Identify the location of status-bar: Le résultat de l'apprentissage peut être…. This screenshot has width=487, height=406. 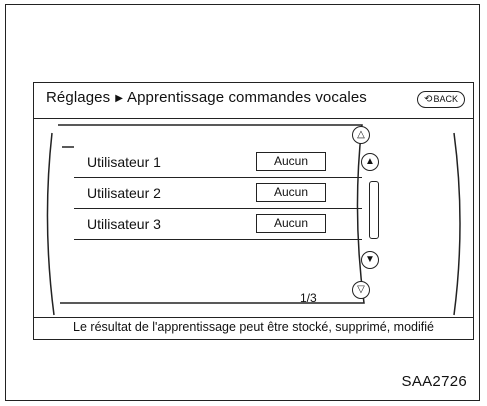
(253, 328).